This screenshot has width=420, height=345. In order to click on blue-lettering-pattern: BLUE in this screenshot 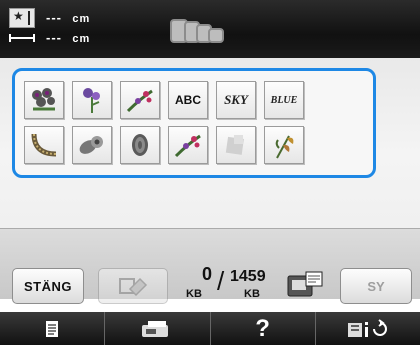, I will do `click(284, 100)`.